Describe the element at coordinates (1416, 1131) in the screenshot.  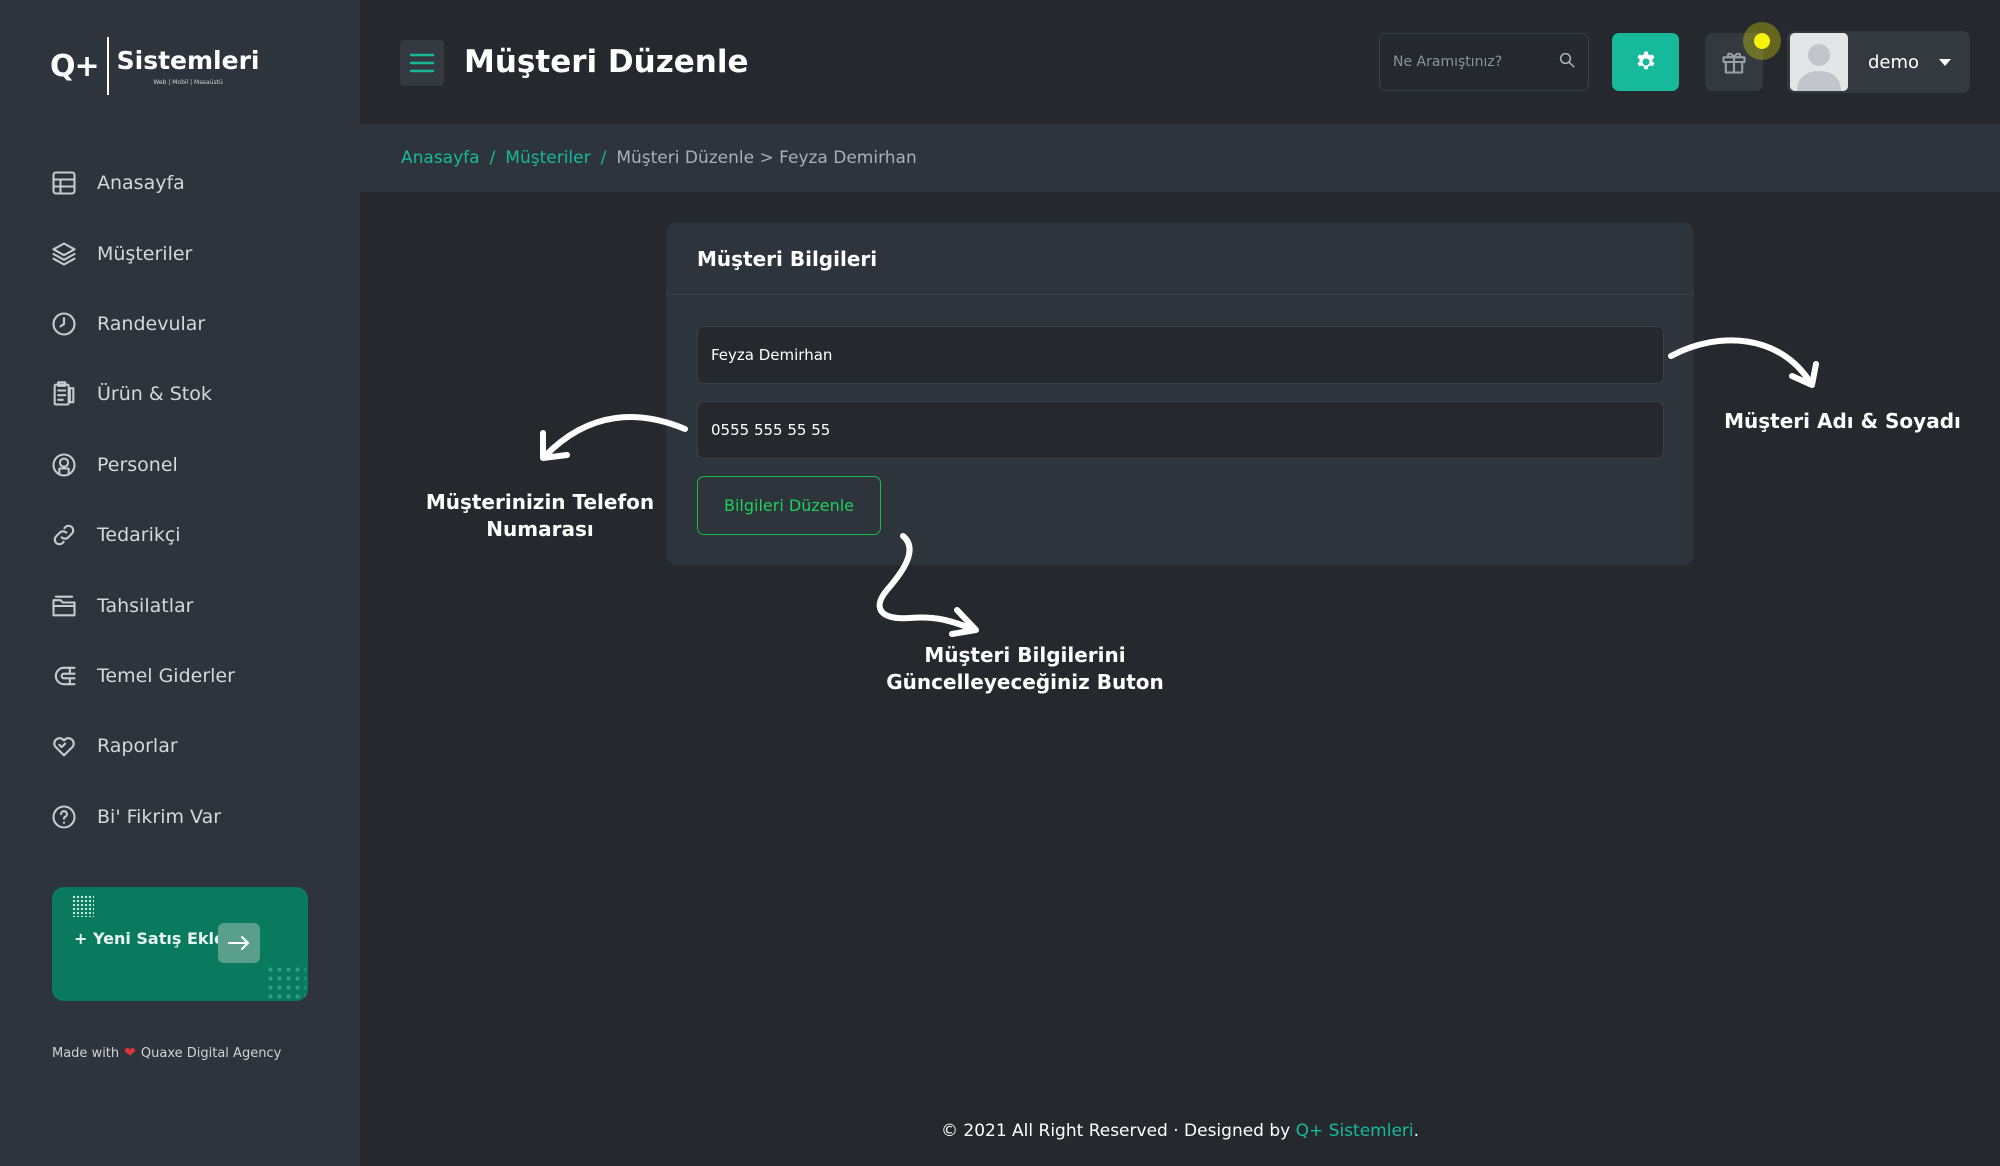
I see `footer-end: .` at that location.